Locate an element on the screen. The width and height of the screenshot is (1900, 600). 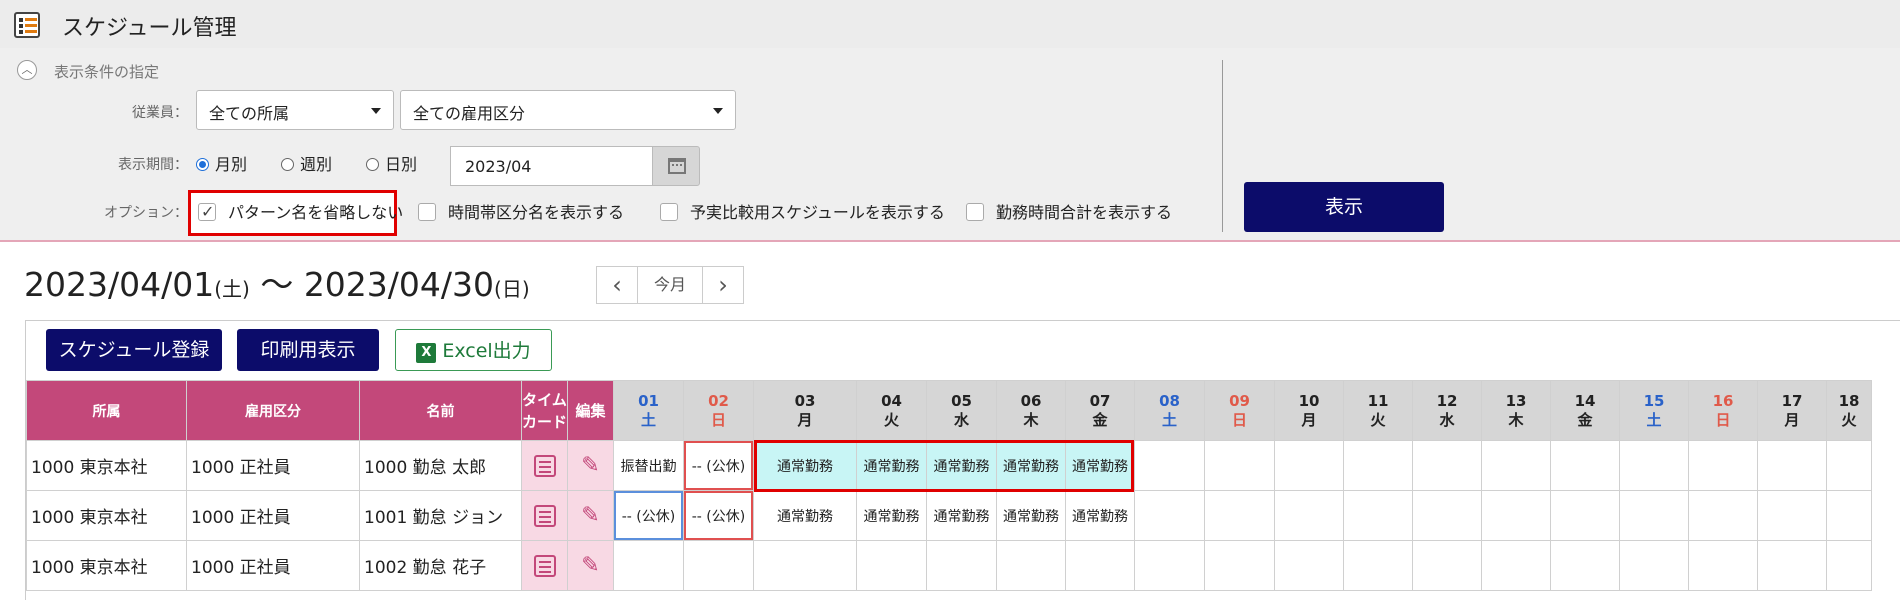
option-full-pattern-name: パターン名を省略しない is located at coordinates (300, 211).